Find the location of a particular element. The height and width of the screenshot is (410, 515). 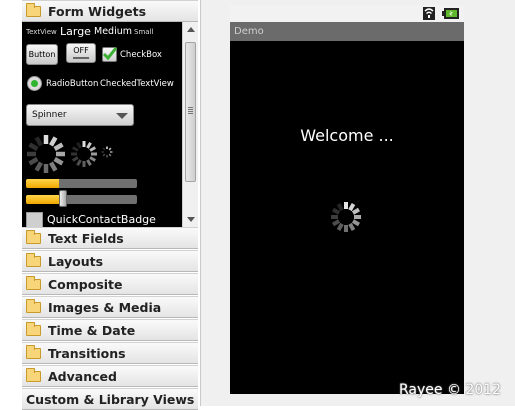

checkedtextview-widget: CheckedTextView is located at coordinates (137, 84).